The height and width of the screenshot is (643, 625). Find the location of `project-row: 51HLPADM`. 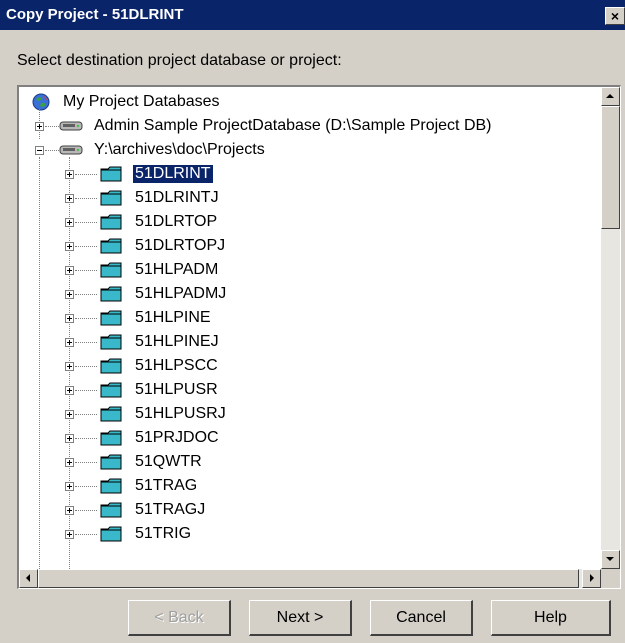

project-row: 51HLPADM is located at coordinates (309, 270).